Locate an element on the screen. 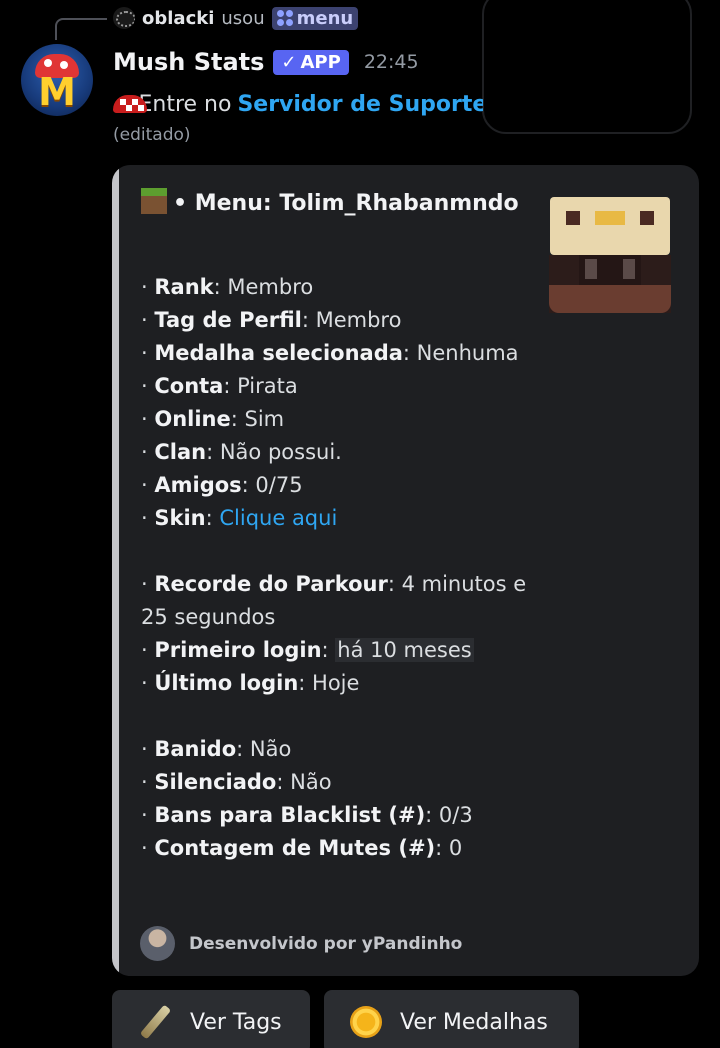  field-account: · Conta: Pirata is located at coordinates (219, 386).